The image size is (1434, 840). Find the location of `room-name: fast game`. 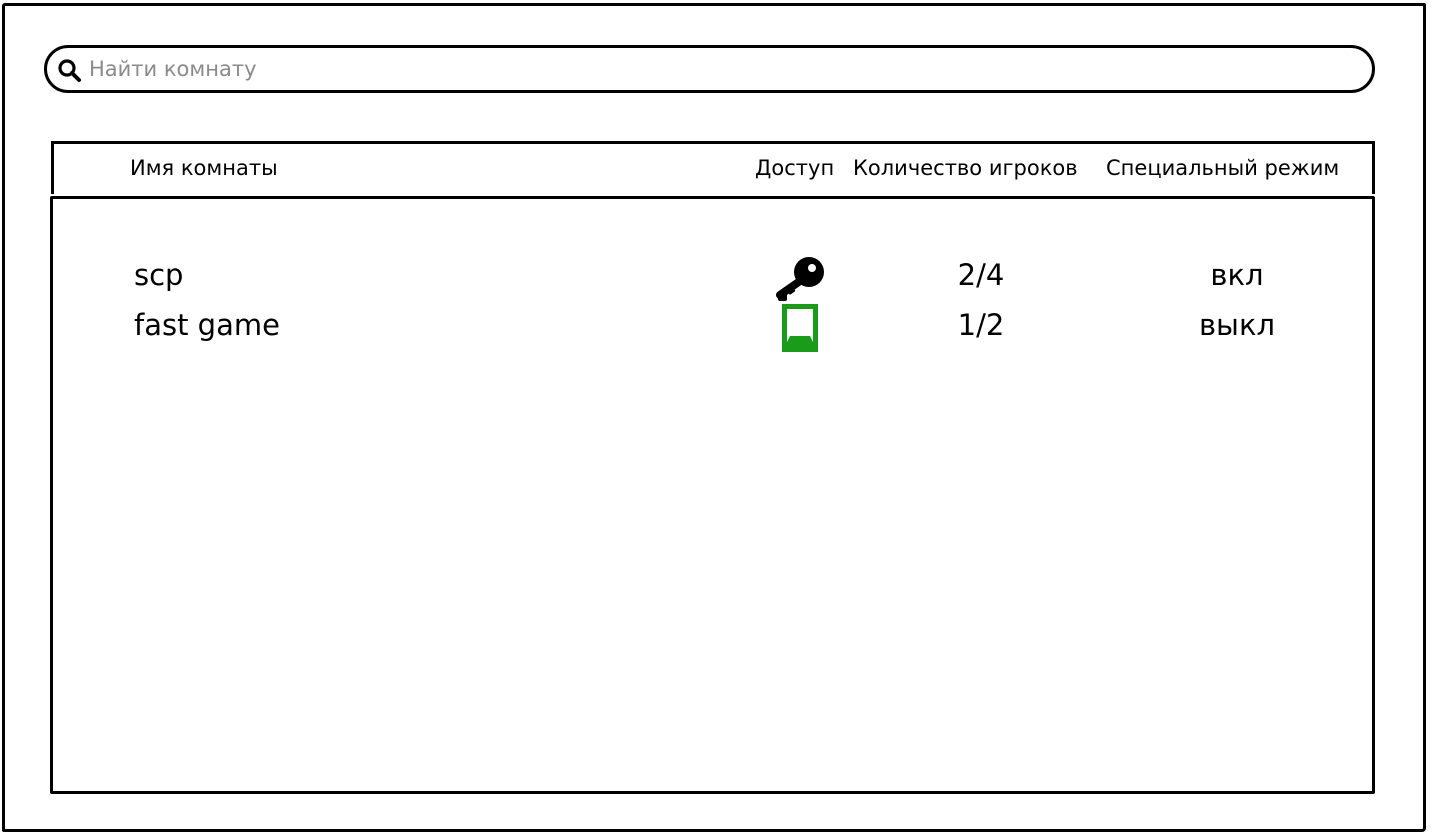

room-name: fast game is located at coordinates (207, 325).